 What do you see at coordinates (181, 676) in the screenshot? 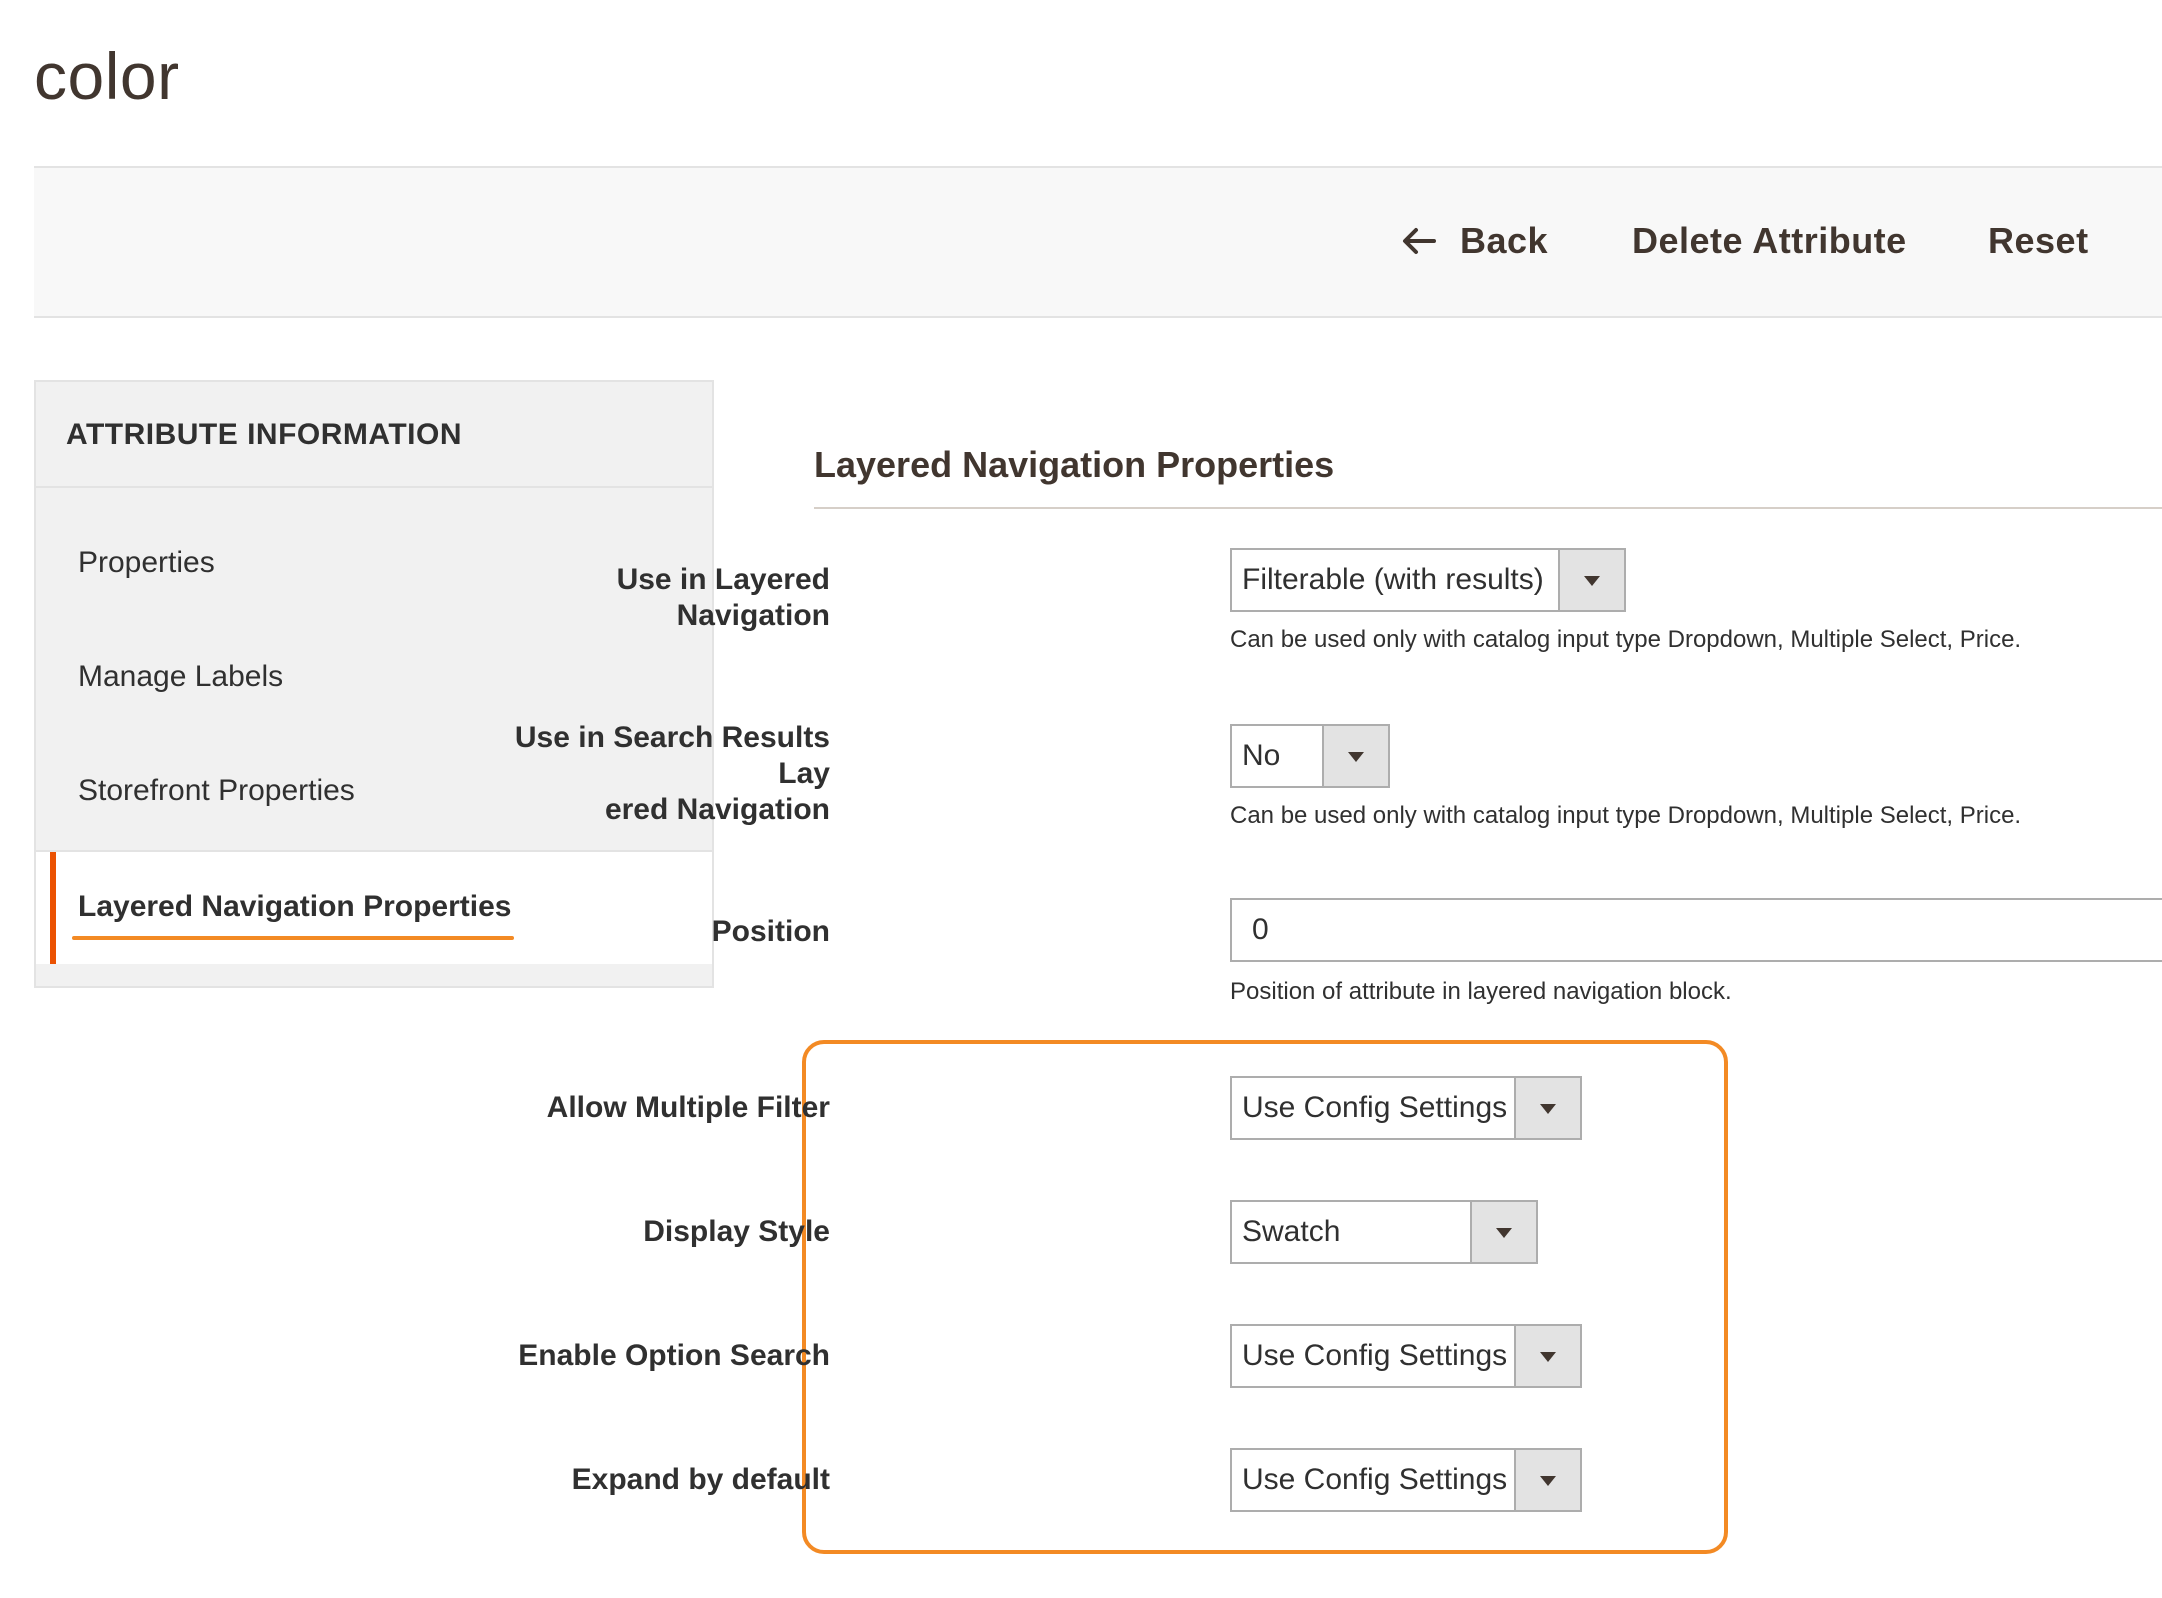
I see `sidebar-item-label: Manage Labels` at bounding box center [181, 676].